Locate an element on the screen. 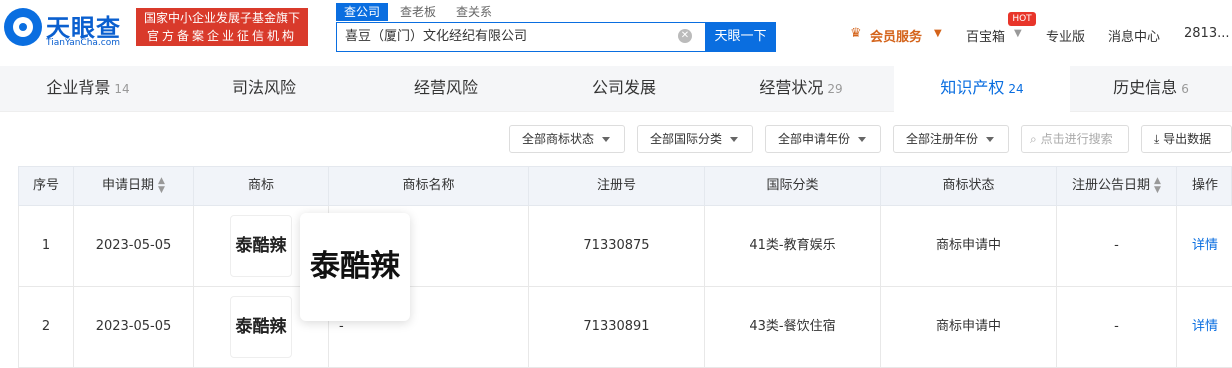 The width and height of the screenshot is (1232, 368). message-center-link: 消息中心 is located at coordinates (1134, 35).